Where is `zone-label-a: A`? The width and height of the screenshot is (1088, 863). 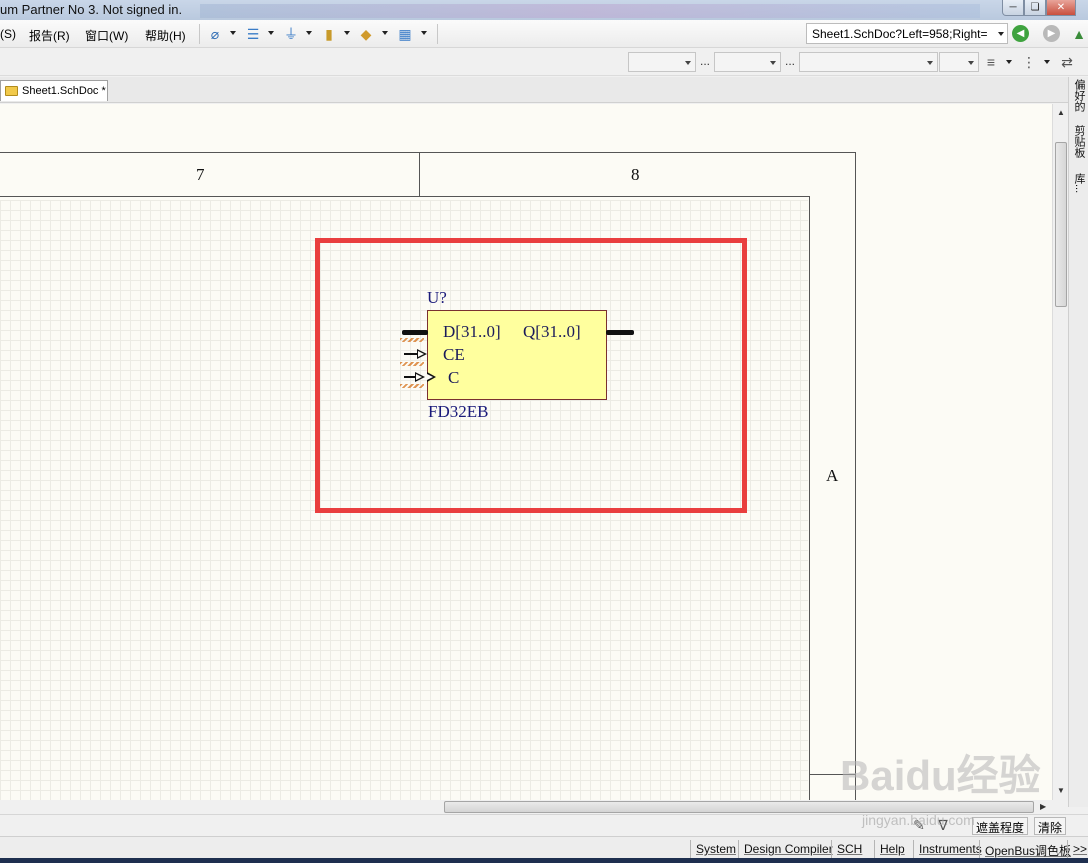 zone-label-a: A is located at coordinates (832, 475).